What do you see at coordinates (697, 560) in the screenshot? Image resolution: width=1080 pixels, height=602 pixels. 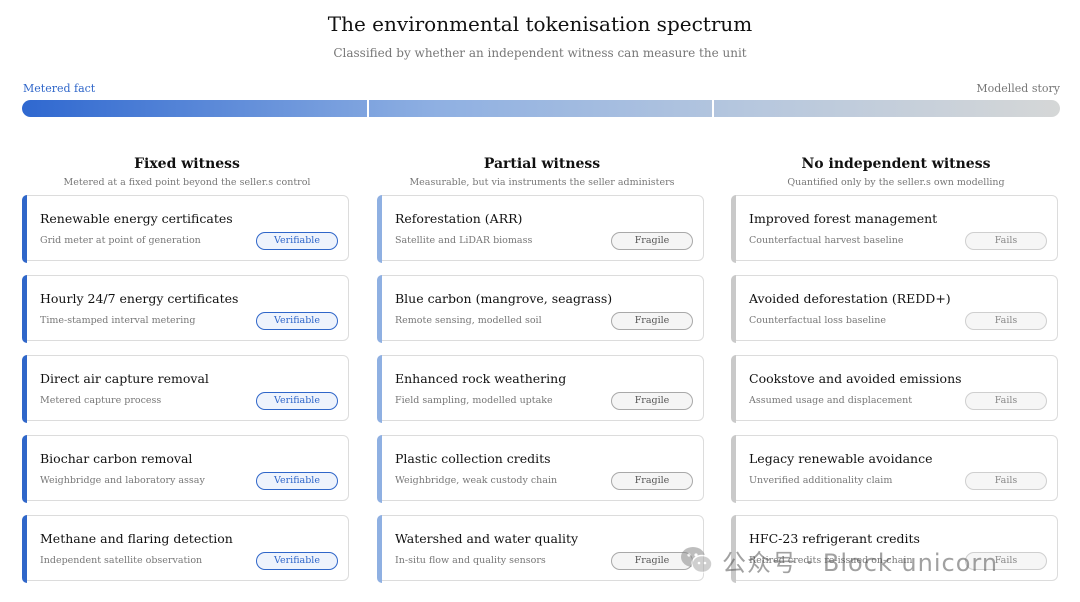 I see `wechat-icon` at bounding box center [697, 560].